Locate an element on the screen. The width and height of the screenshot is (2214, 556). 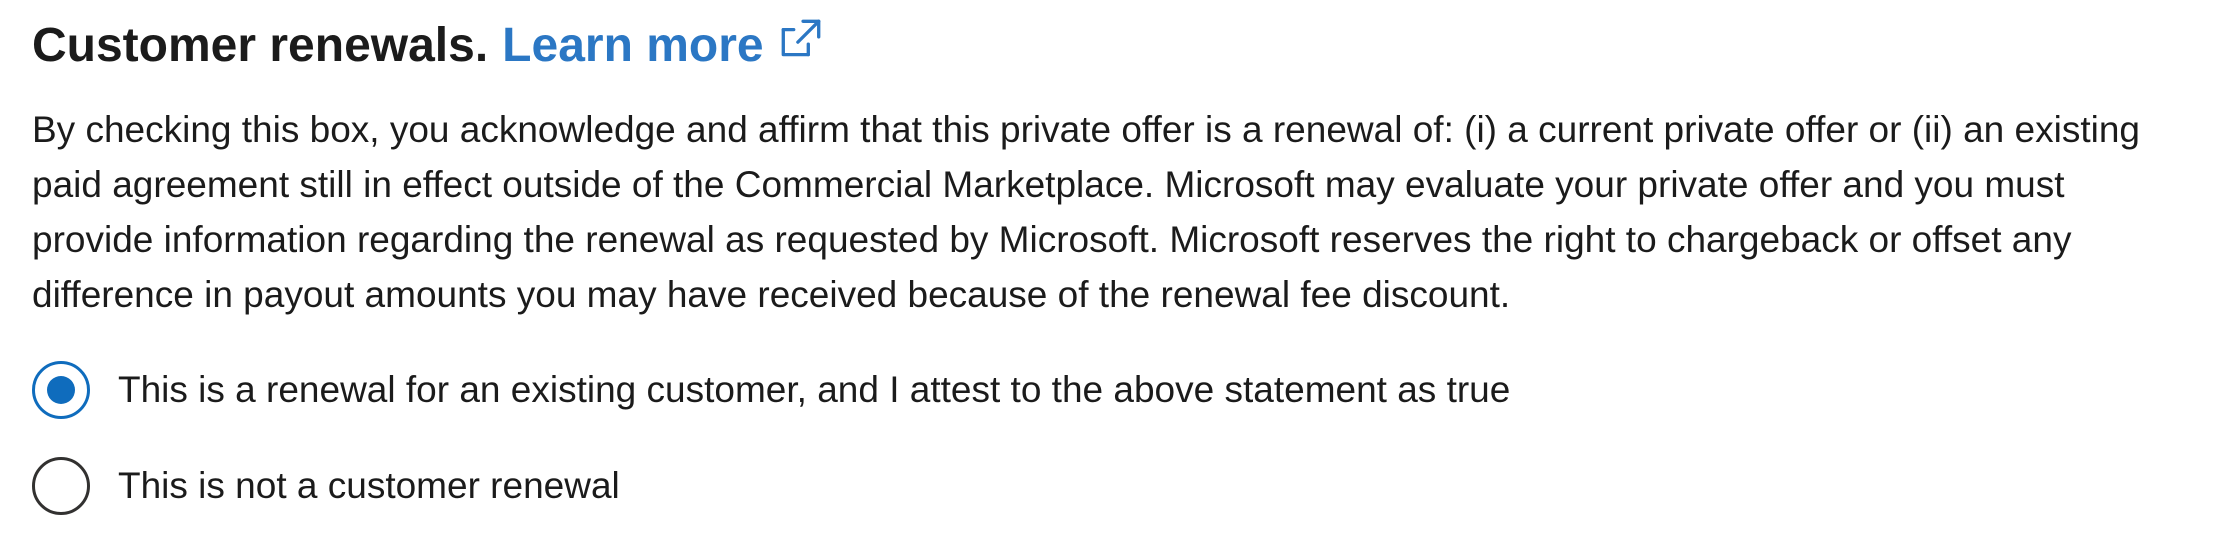
option-label-not-renewal: This is not a customer renewal is located at coordinates (369, 485).